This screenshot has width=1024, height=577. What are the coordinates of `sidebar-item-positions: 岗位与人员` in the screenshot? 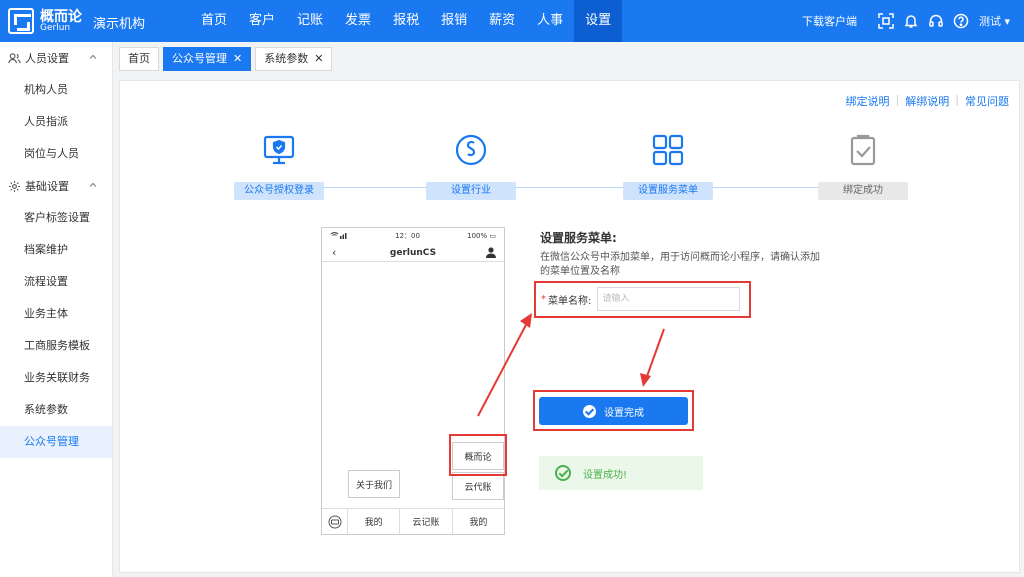 It's located at (56, 154).